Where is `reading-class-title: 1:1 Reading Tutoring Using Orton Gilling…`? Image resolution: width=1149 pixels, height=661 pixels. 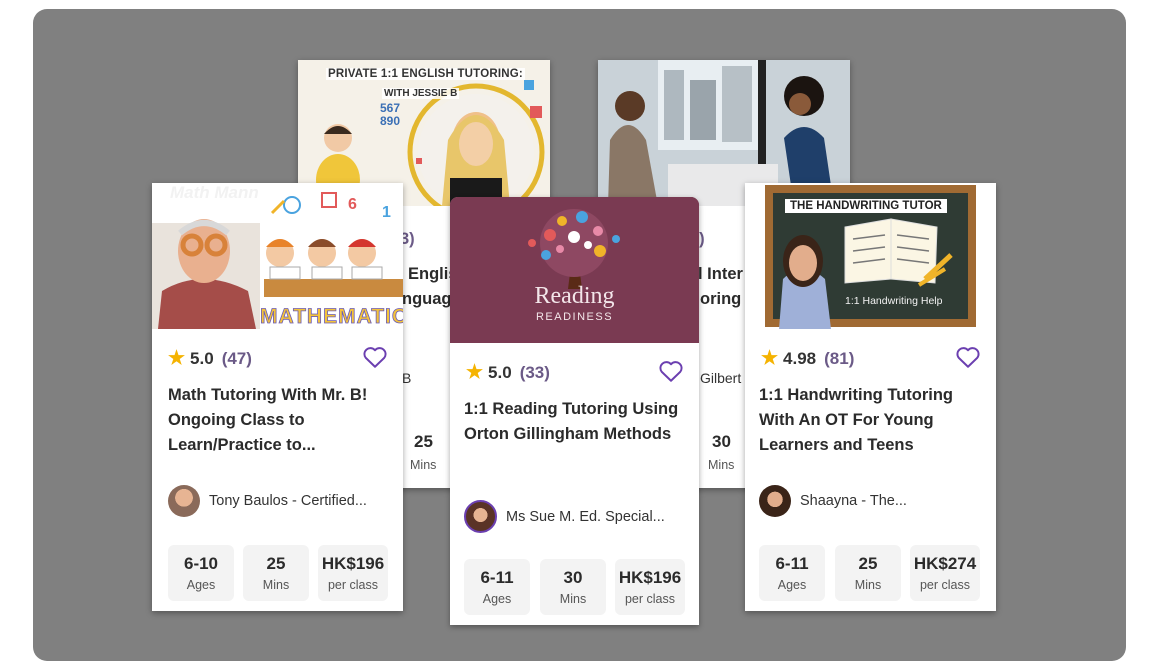 reading-class-title: 1:1 Reading Tutoring Using Orton Gilling… is located at coordinates (577, 422).